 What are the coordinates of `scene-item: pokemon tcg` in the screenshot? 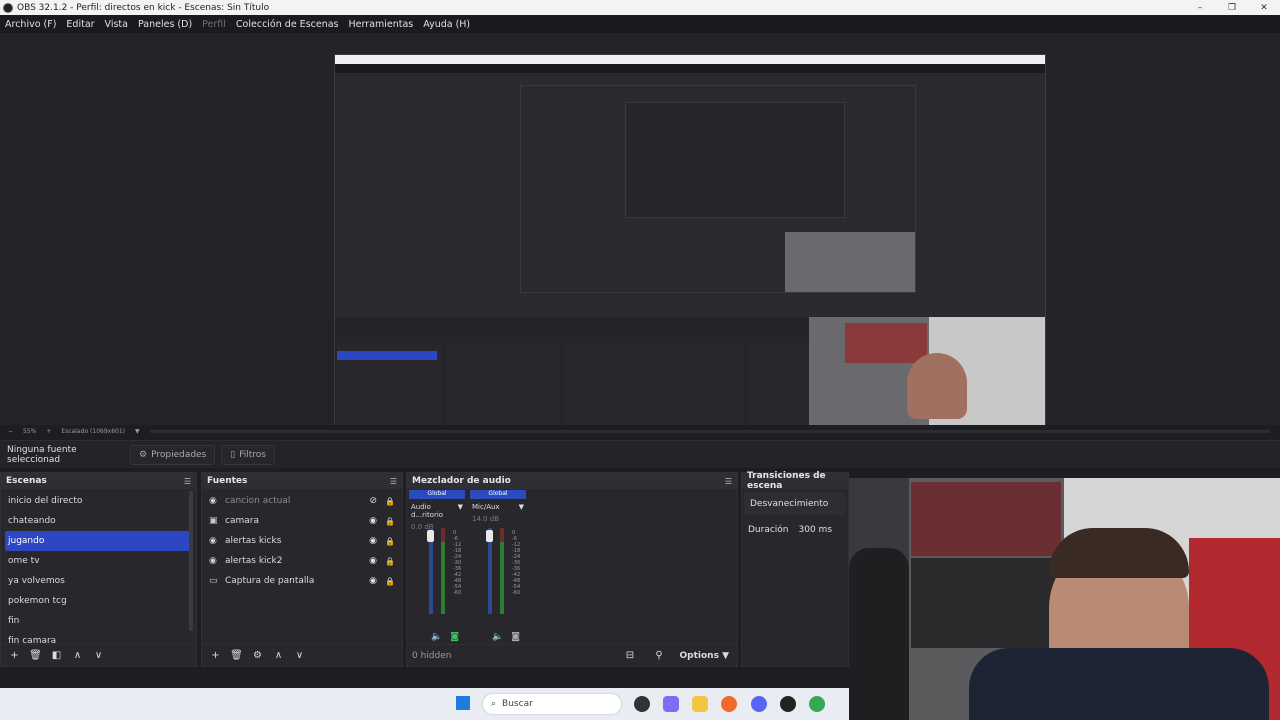 It's located at (98, 601).